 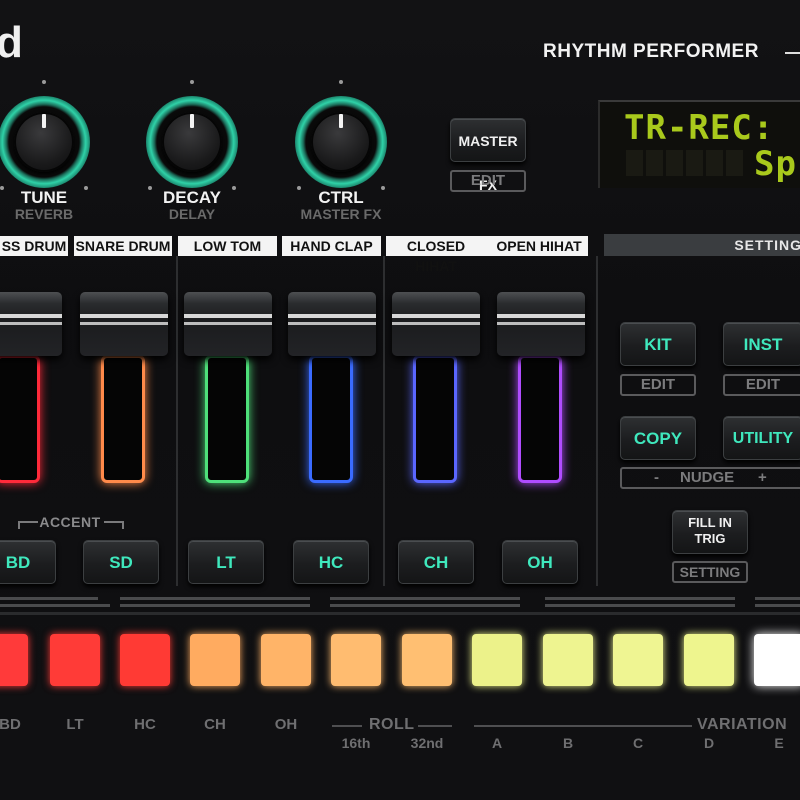 I want to click on inst-edit-label: EDIT, so click(x=761, y=385).